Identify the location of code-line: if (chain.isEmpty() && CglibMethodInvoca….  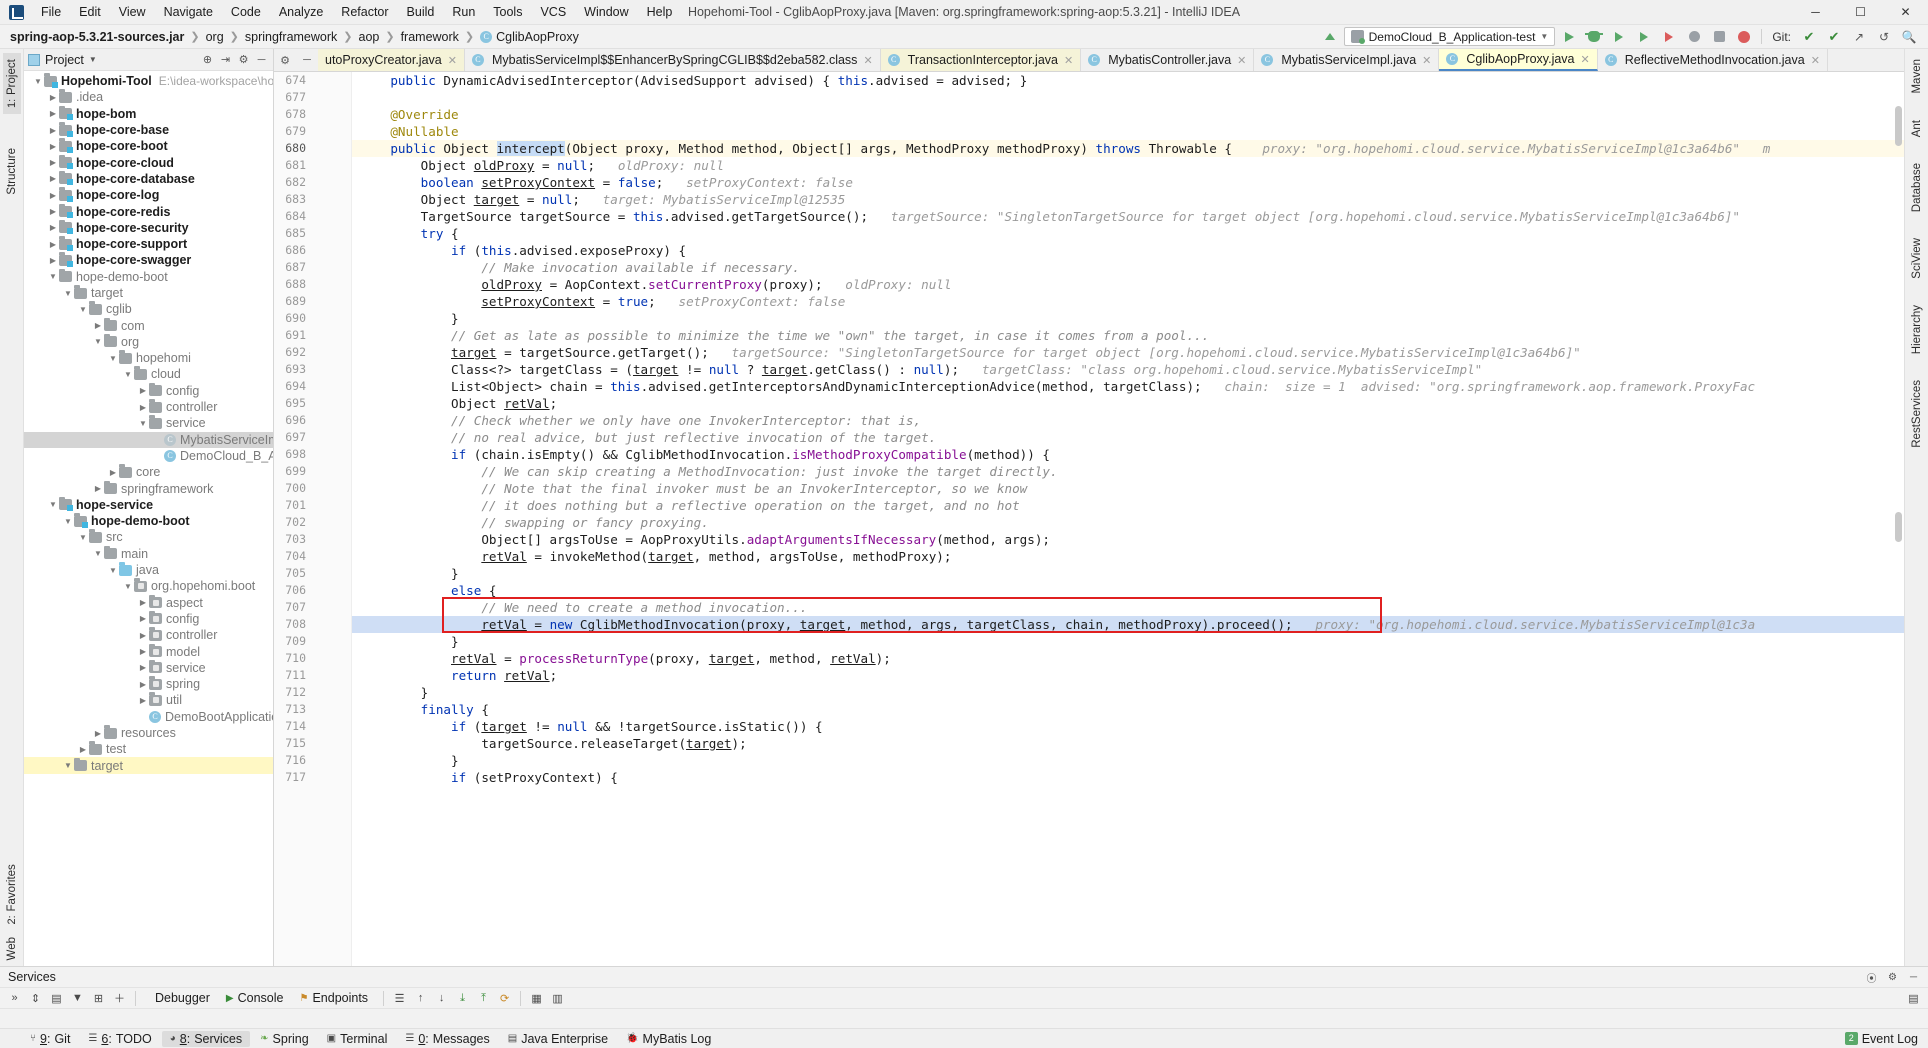
(1128, 454).